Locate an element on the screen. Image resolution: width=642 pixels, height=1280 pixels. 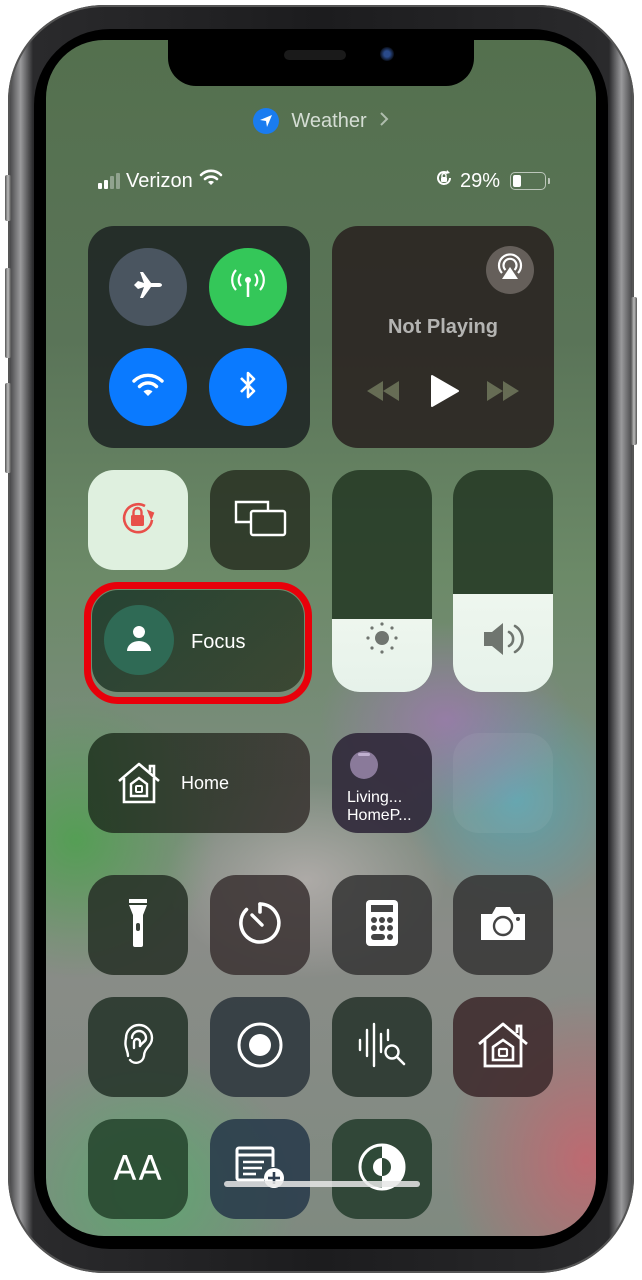
home-app-button is located at coordinates (503, 1047).